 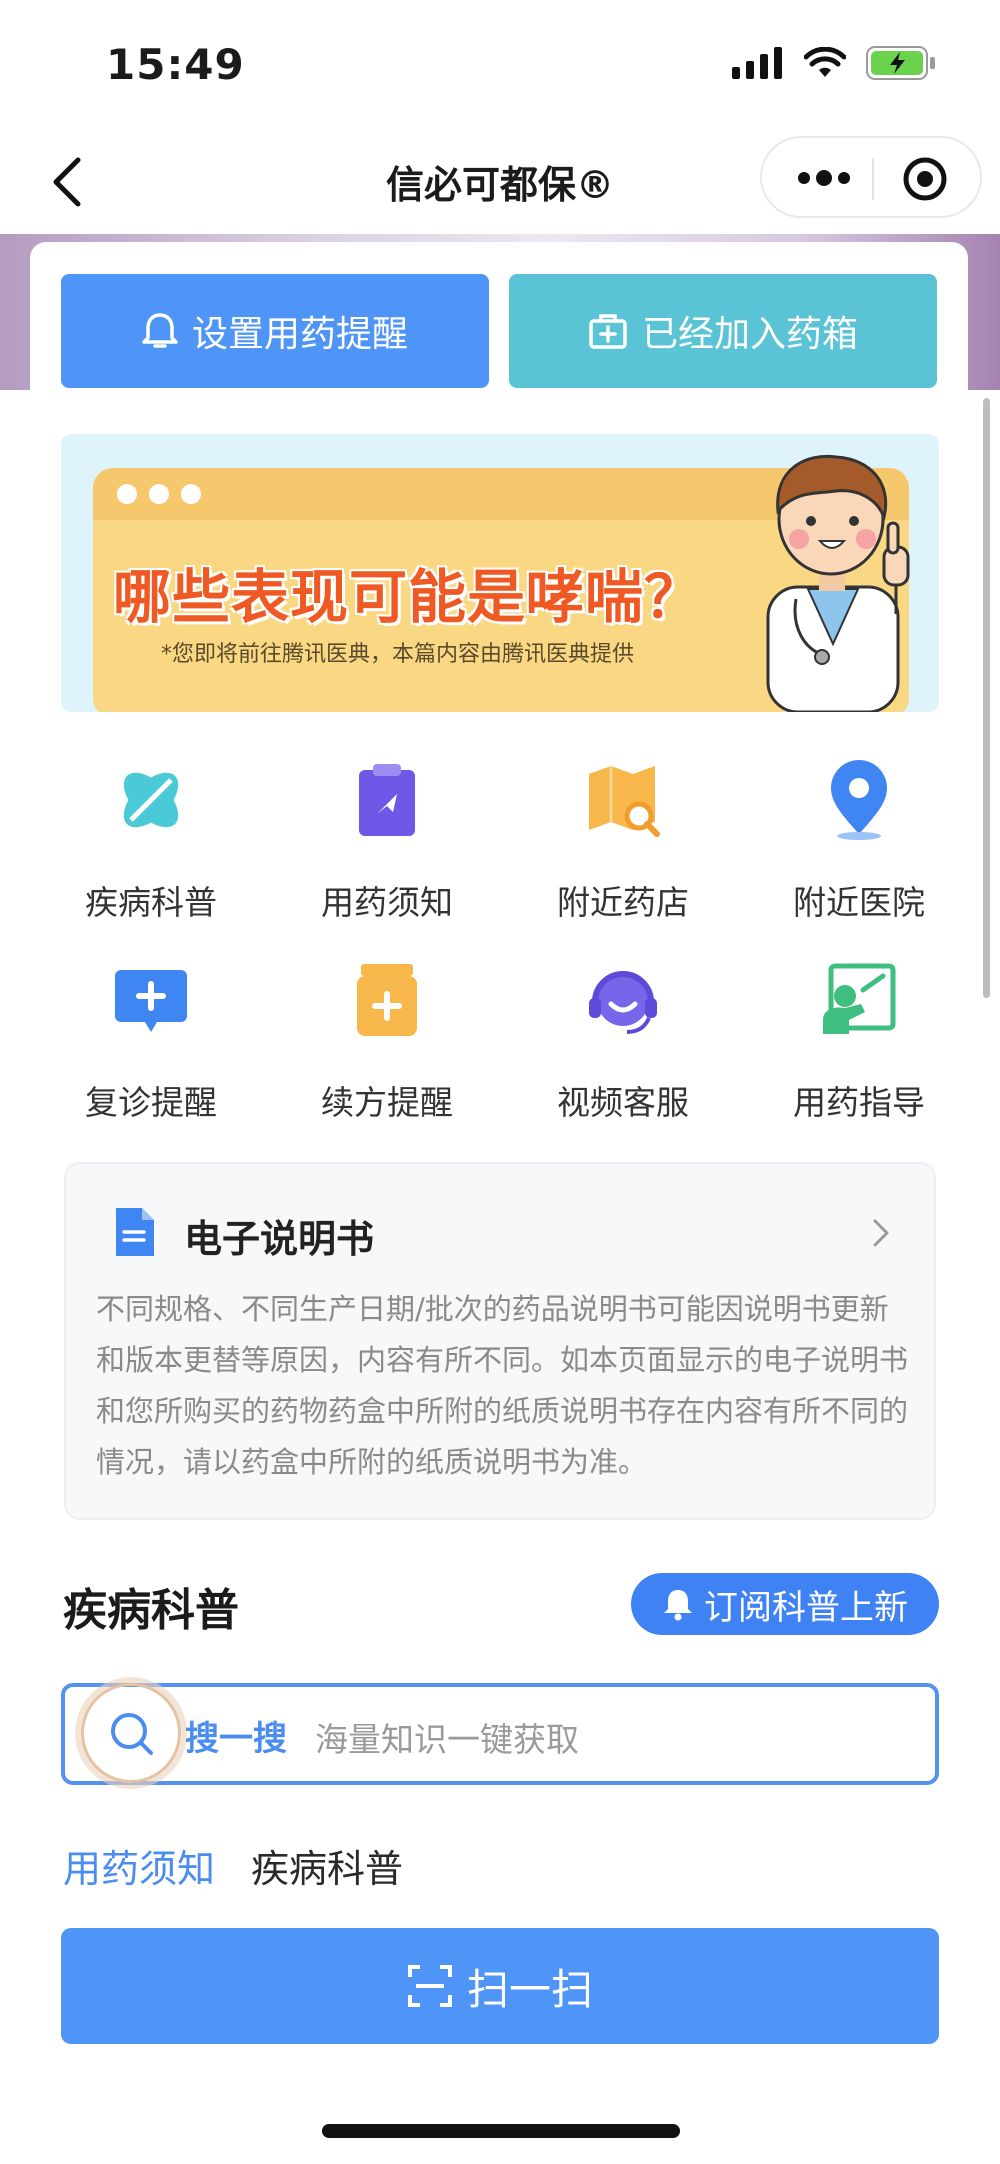 I want to click on wifi-icon, so click(x=825, y=62).